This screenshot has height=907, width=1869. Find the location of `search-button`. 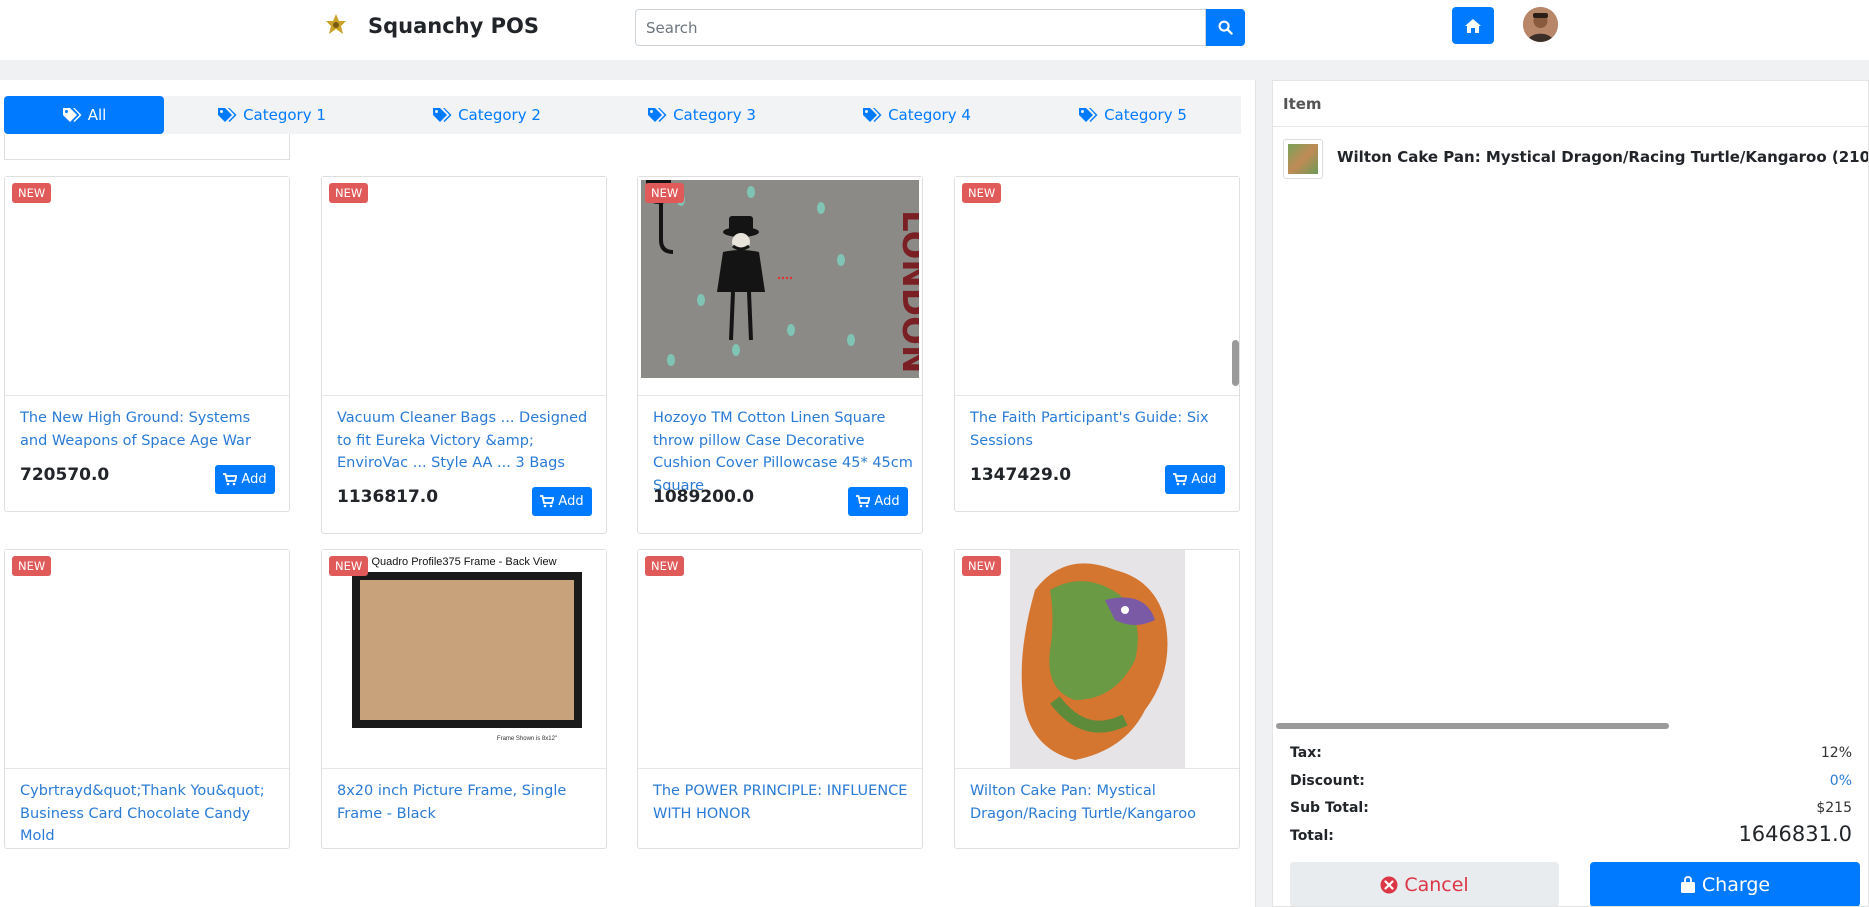

search-button is located at coordinates (1225, 27).